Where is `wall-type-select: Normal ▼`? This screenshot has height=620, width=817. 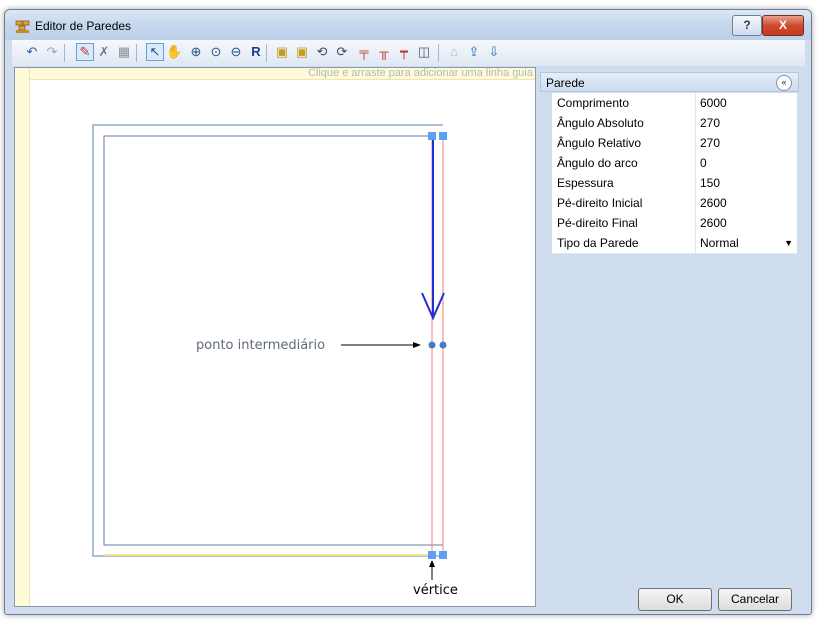 wall-type-select: Normal ▼ is located at coordinates (747, 243).